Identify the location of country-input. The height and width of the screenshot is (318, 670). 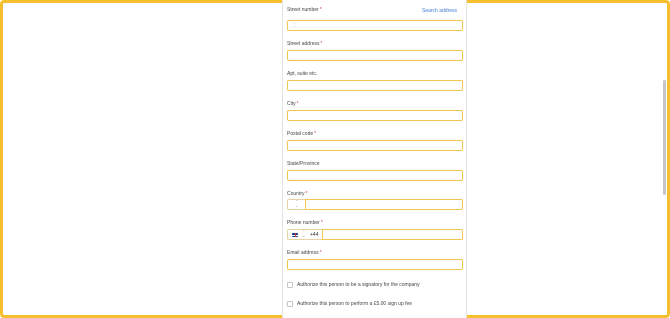
(384, 204).